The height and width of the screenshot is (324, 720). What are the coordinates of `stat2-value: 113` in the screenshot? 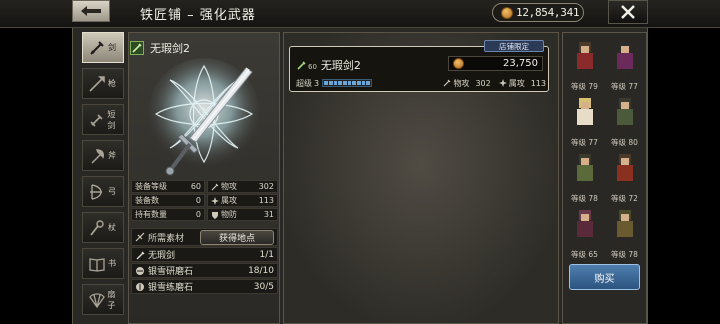 It's located at (538, 83).